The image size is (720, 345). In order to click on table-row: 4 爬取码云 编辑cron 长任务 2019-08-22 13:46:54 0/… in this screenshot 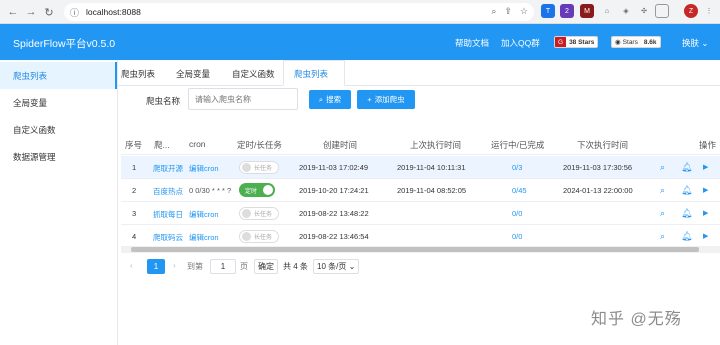, I will do `click(420, 236)`.